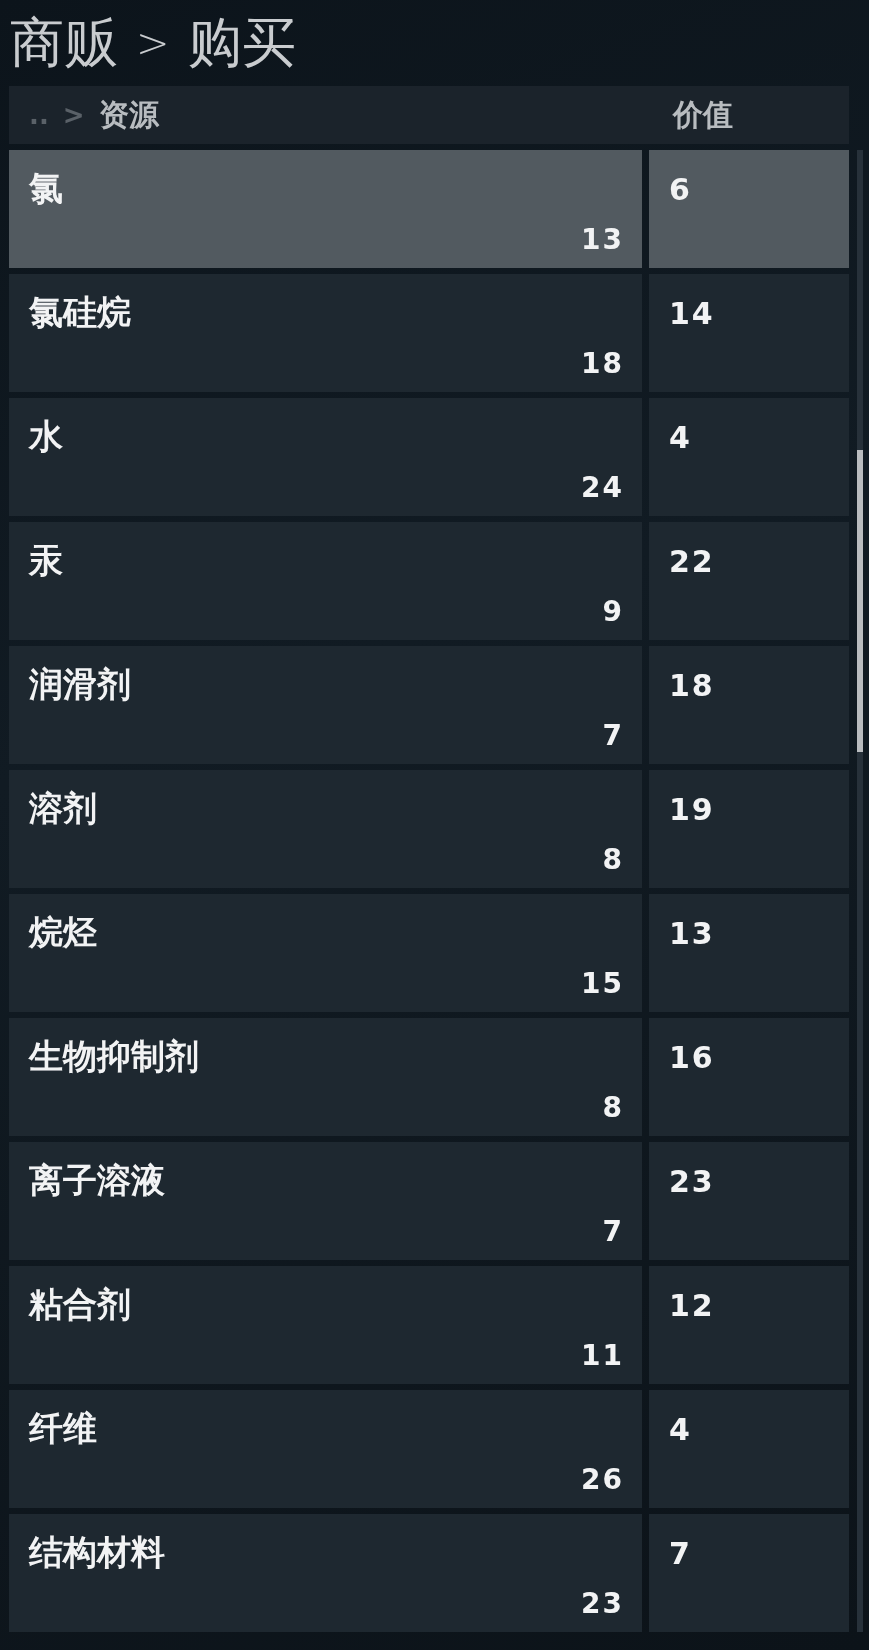 This screenshot has height=1650, width=869. I want to click on value-cell: 13, so click(749, 953).